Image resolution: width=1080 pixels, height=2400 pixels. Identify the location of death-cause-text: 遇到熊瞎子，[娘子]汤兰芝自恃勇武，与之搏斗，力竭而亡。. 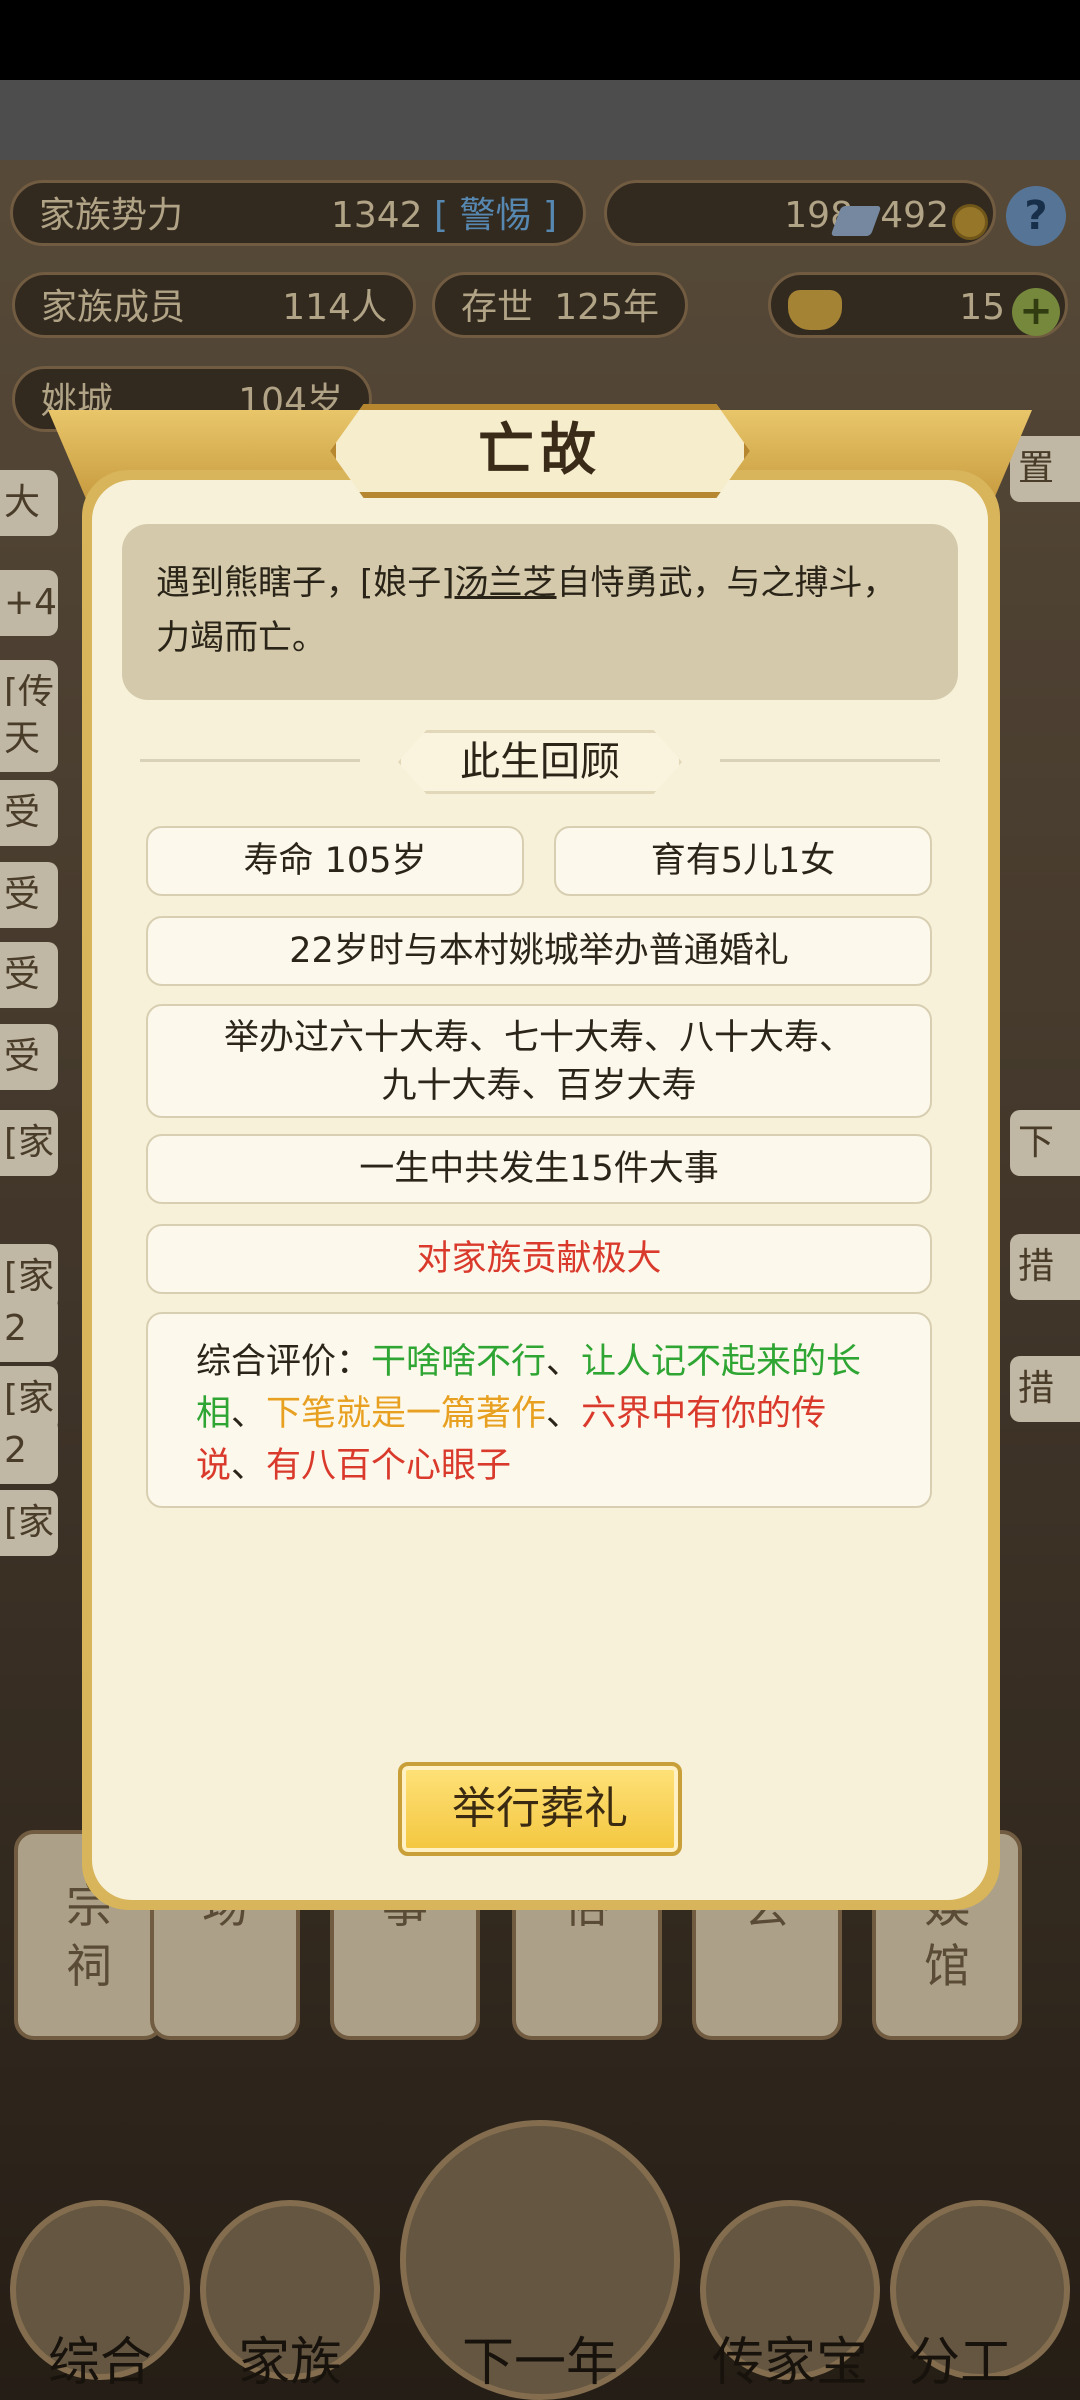
(540, 612).